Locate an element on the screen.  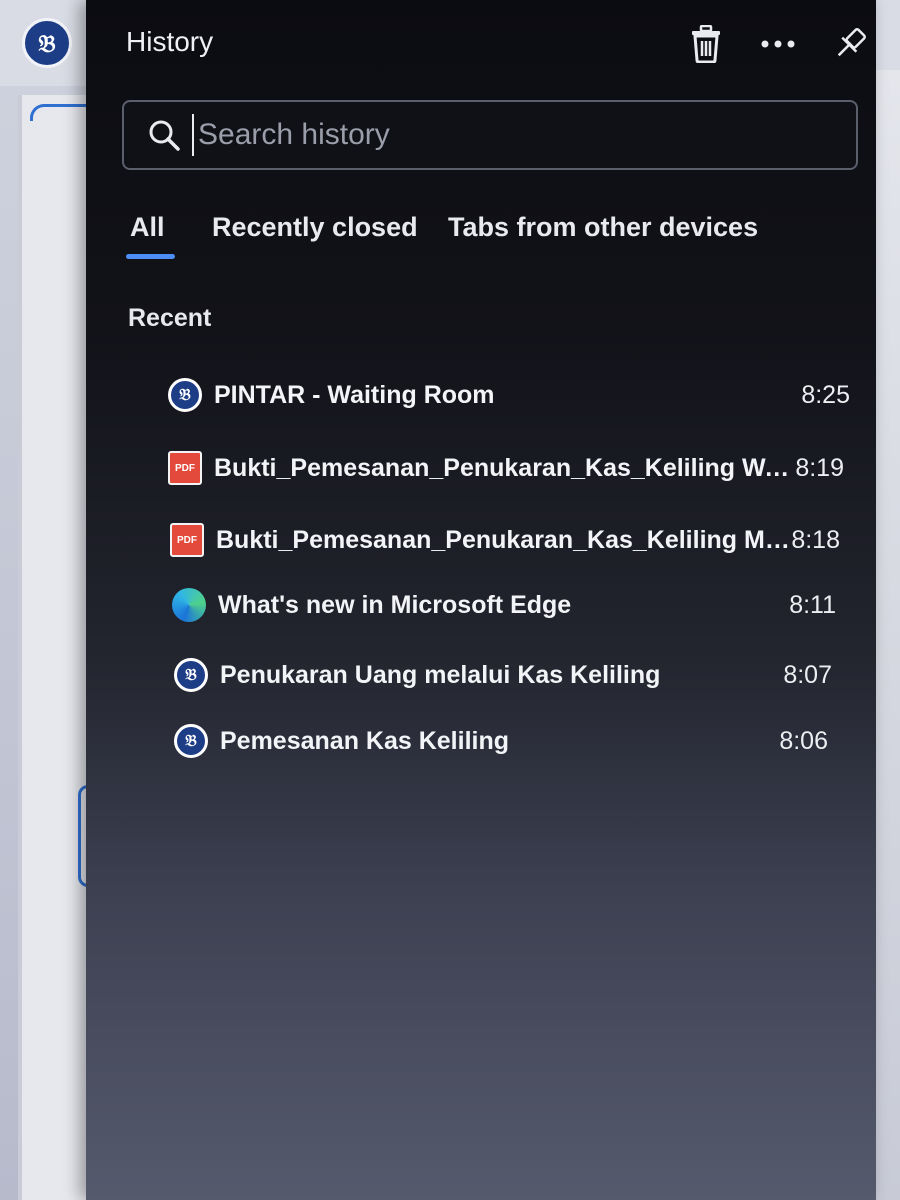
history-item-time: 8:19 is located at coordinates (819, 467).